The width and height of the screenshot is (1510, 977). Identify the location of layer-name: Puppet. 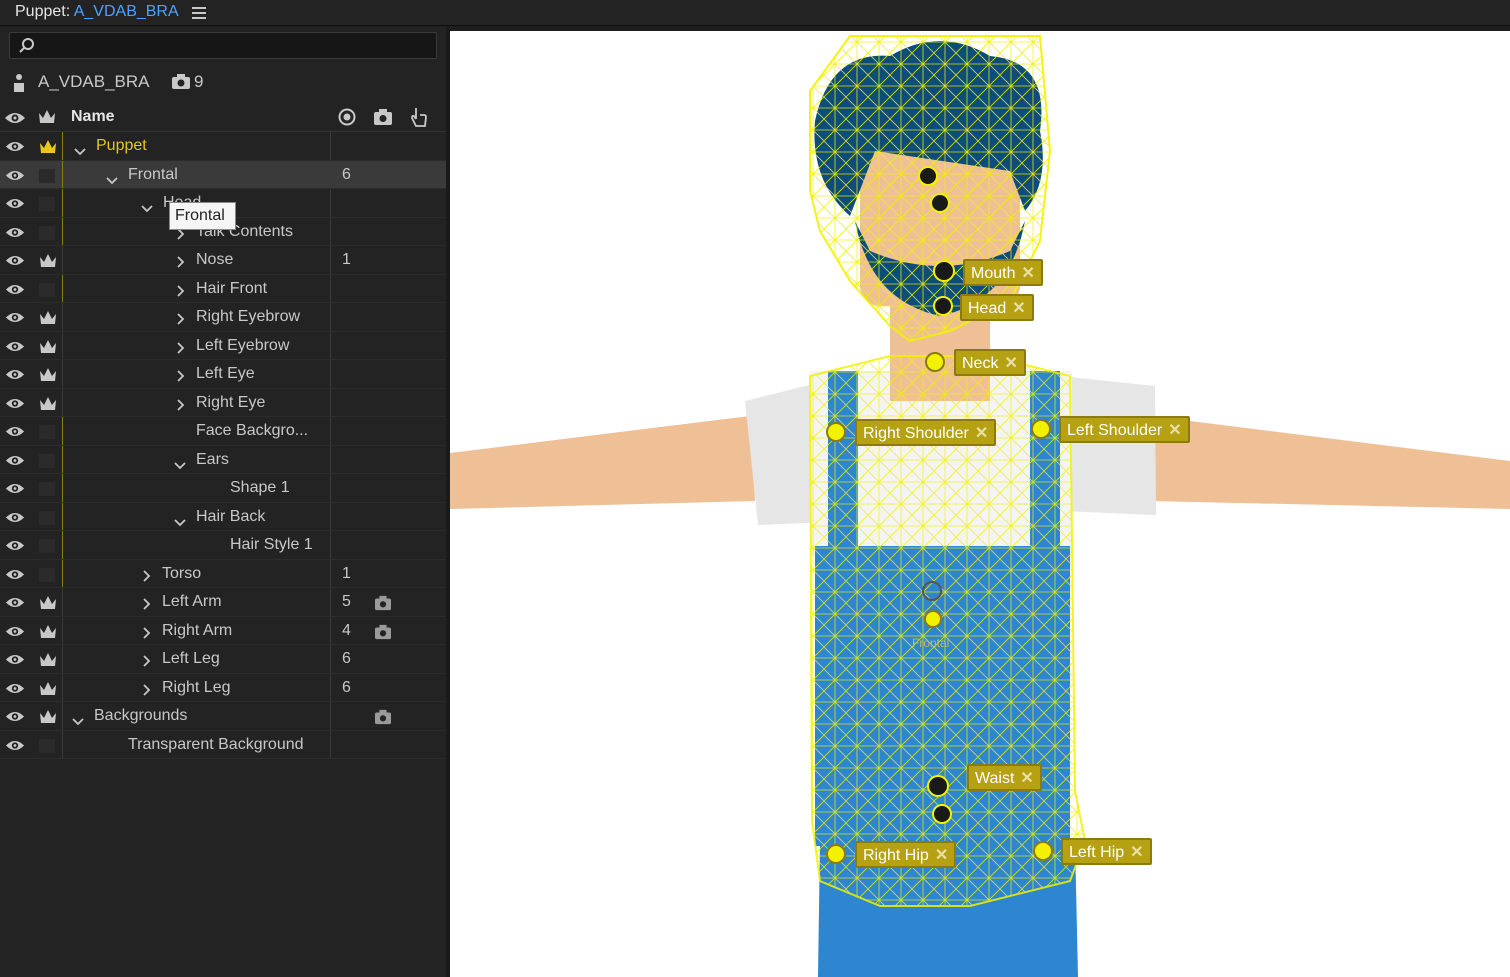
(121, 146).